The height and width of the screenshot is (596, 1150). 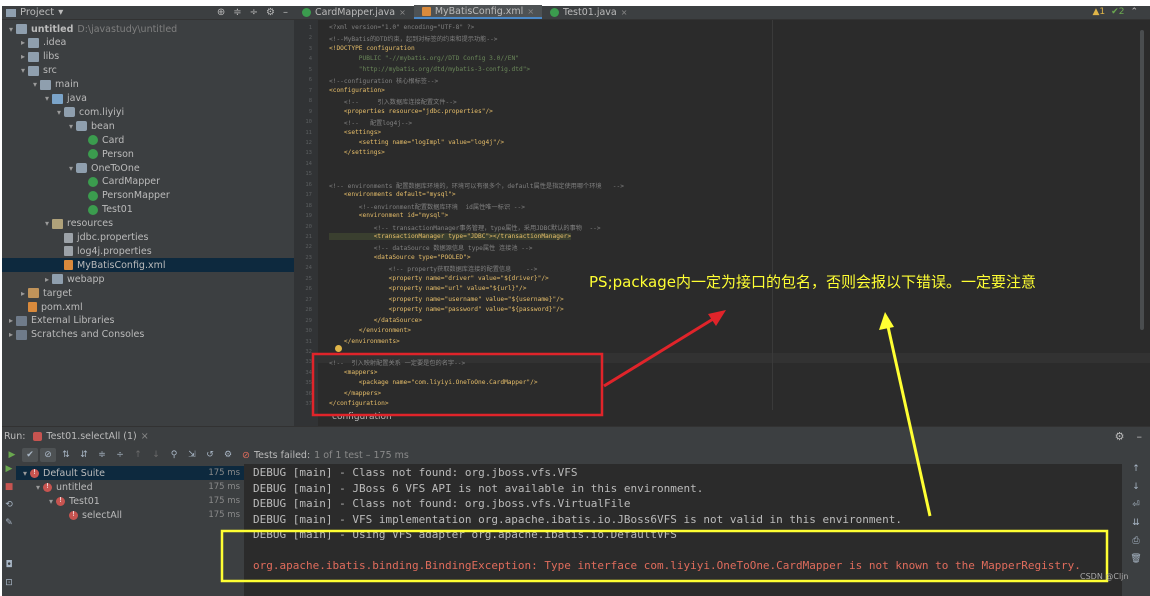 What do you see at coordinates (148, 140) in the screenshot?
I see `tree-item: Card` at bounding box center [148, 140].